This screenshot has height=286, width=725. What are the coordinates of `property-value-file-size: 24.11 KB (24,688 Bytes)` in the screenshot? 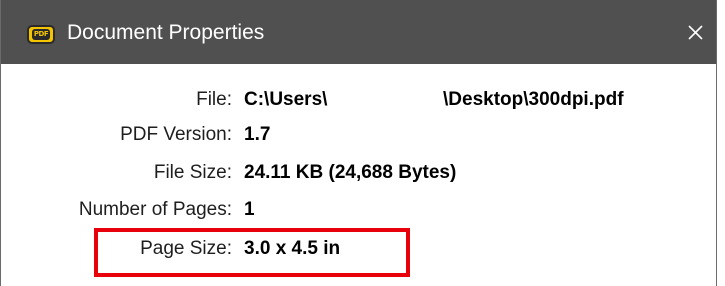 It's located at (350, 172).